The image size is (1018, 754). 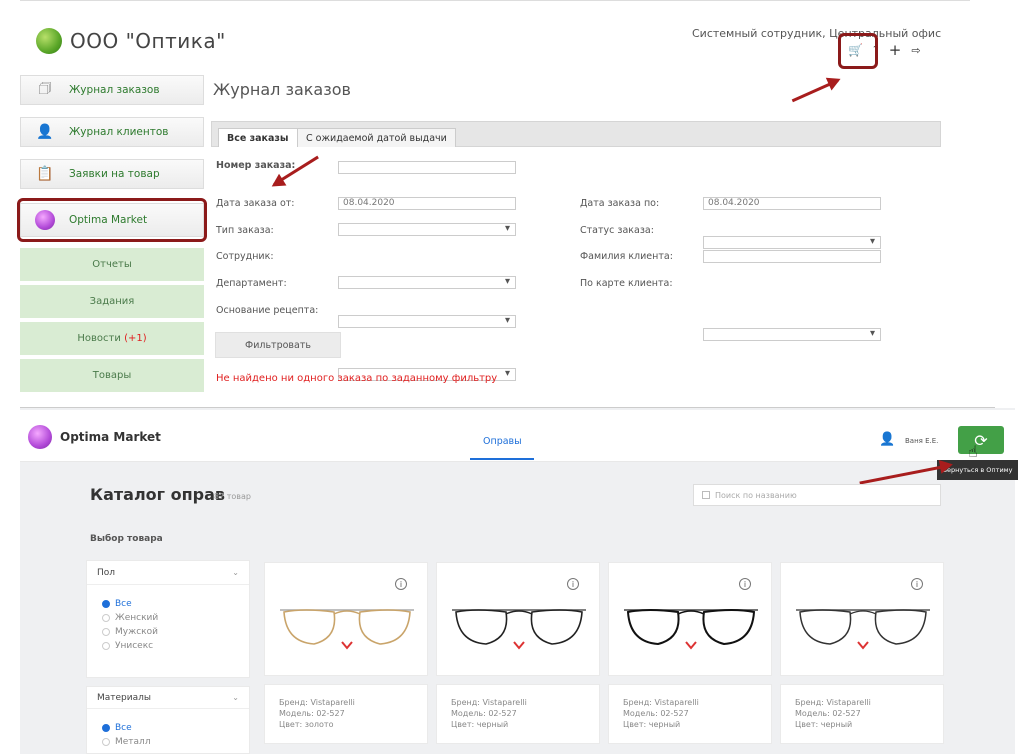 I want to click on department-select, so click(x=427, y=321).